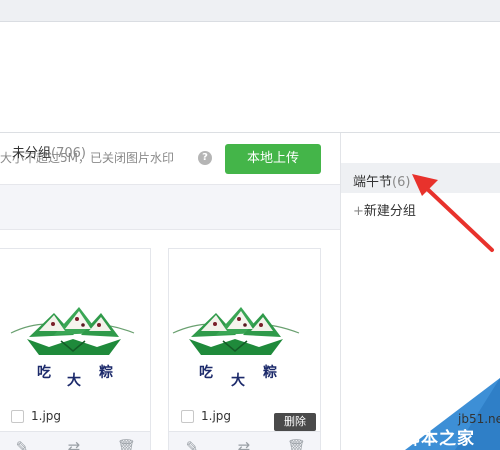  I want to click on image-card: 吃 大 粽 1.jpg ✎ ⇄ 🗑, so click(75, 349).